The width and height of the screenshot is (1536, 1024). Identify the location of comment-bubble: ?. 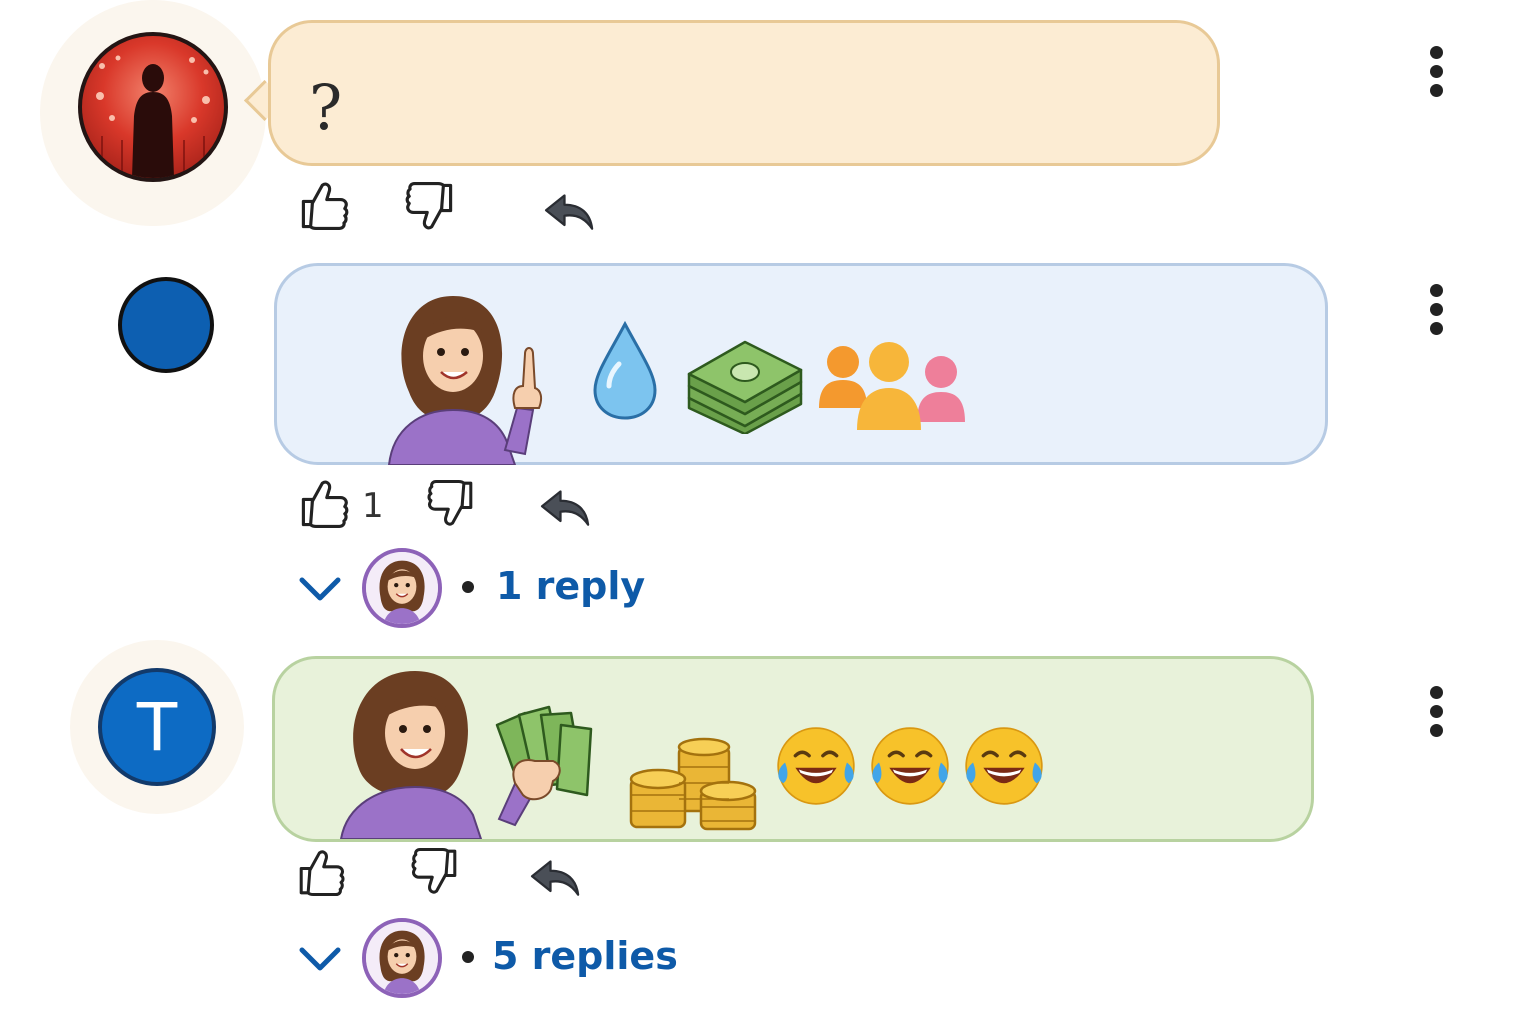
(744, 93).